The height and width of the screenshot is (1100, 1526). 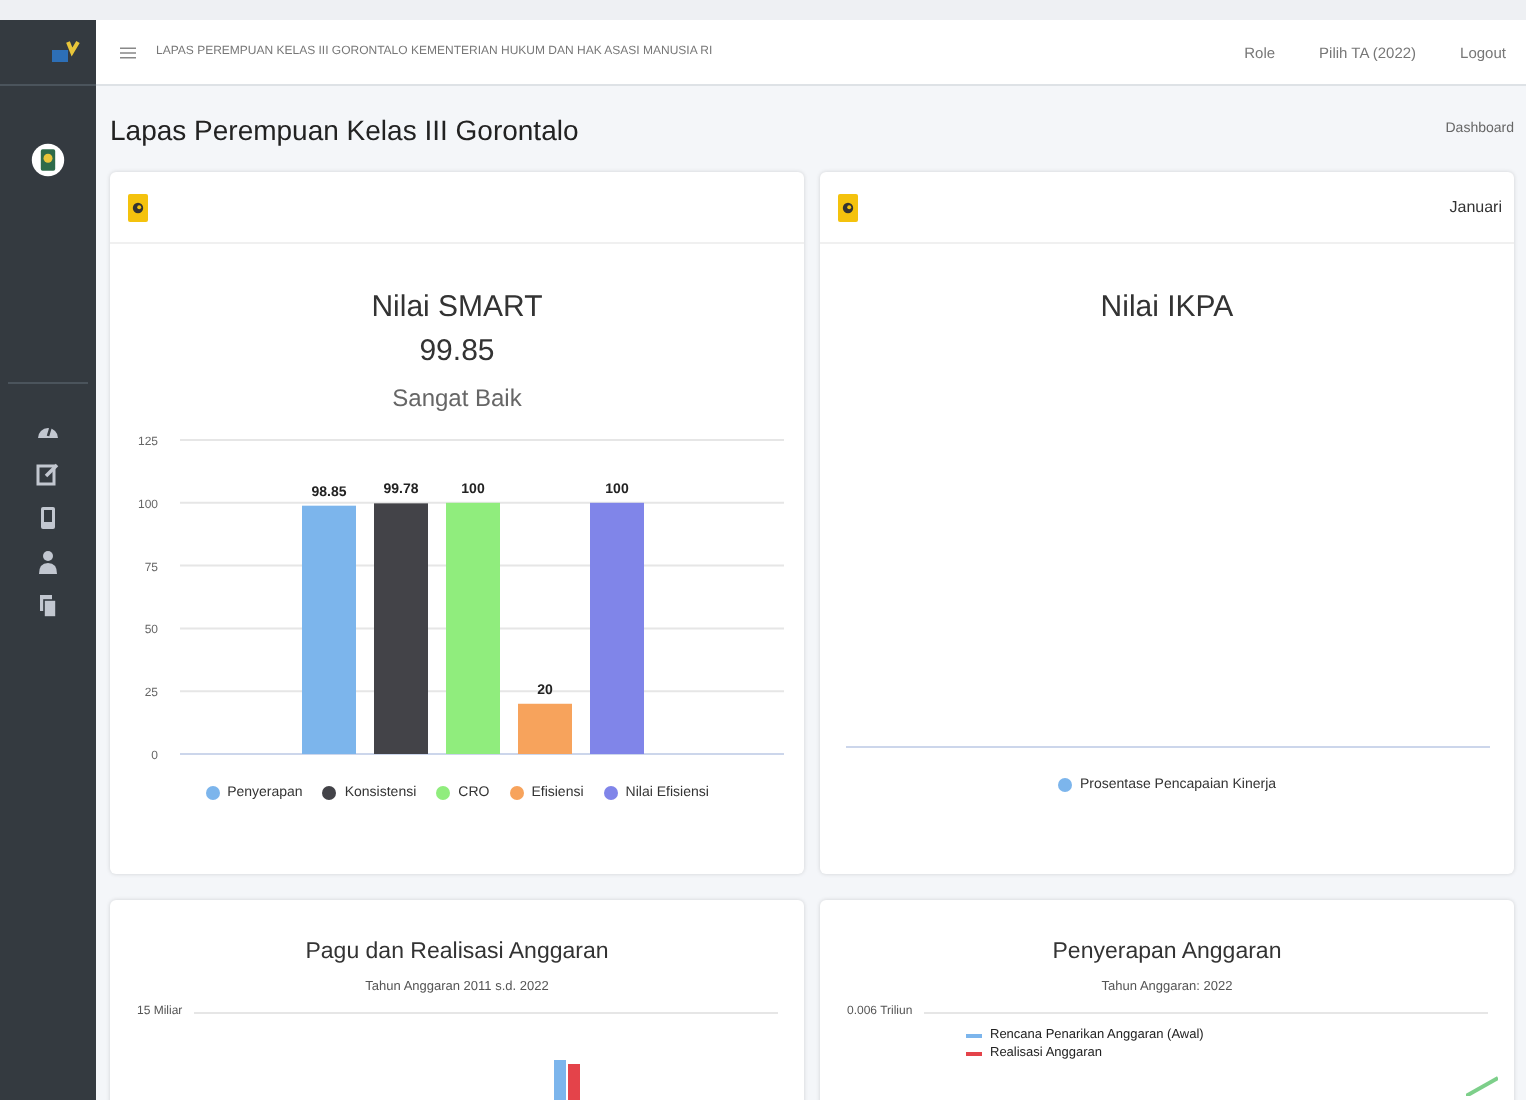 What do you see at coordinates (457, 352) in the screenshot?
I see `score-value: 99.85` at bounding box center [457, 352].